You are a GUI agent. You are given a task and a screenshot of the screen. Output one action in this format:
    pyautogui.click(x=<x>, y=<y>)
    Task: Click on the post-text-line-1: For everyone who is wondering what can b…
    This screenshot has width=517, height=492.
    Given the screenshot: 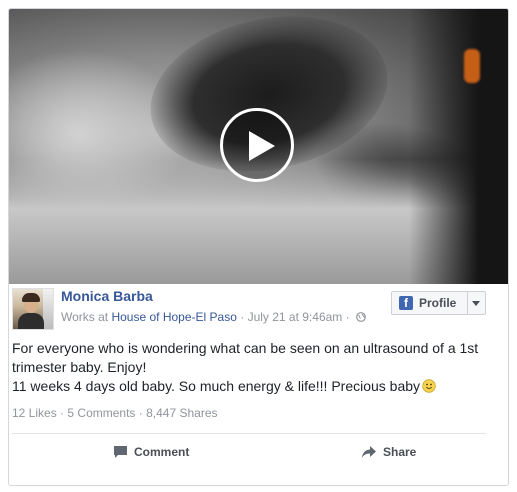 What is the action you would take?
    pyautogui.click(x=245, y=357)
    